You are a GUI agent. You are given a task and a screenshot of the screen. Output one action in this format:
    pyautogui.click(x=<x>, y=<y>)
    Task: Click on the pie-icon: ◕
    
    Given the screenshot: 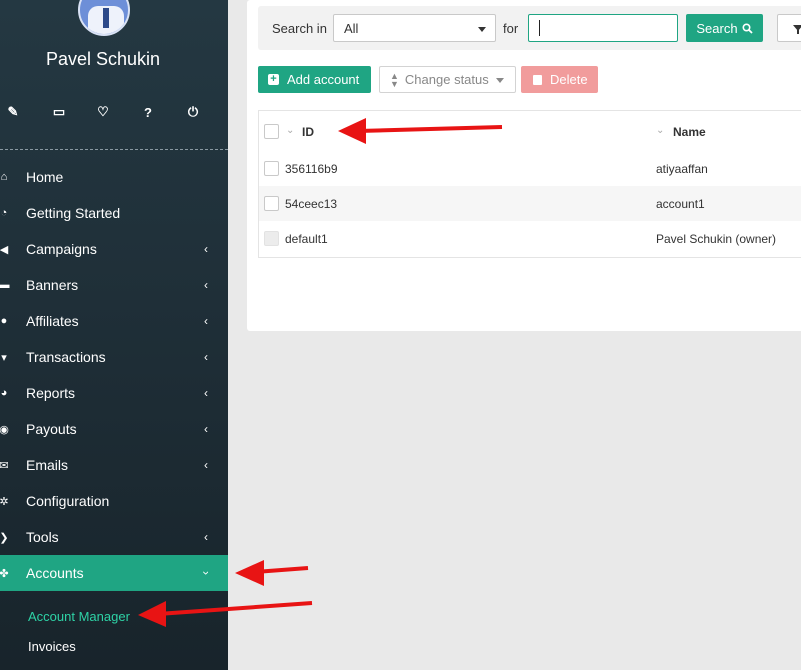 What is the action you would take?
    pyautogui.click(x=4, y=393)
    